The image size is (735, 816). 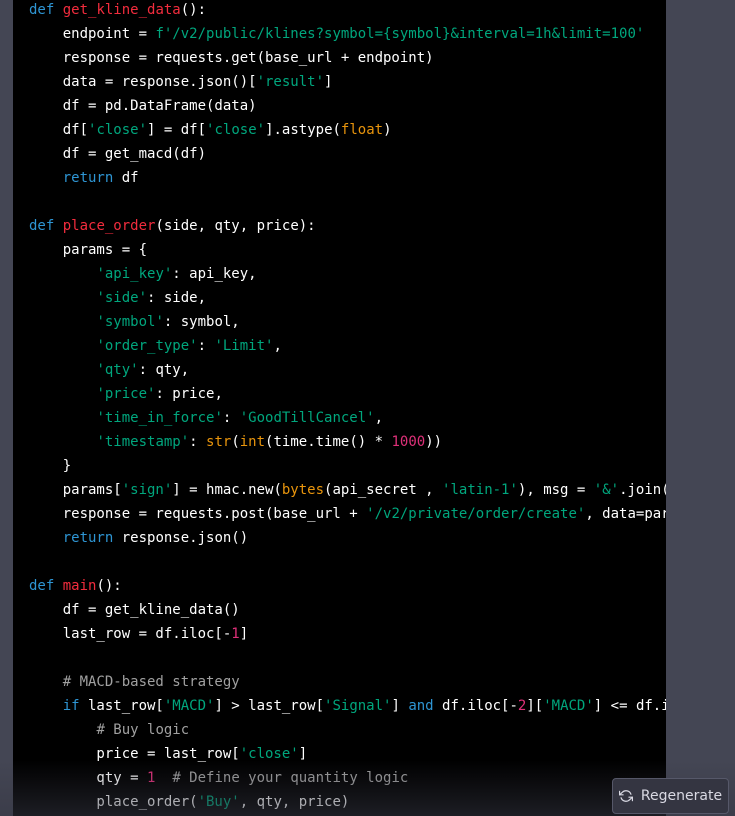 I want to click on code-token: , qty, price), so click(x=294, y=802).